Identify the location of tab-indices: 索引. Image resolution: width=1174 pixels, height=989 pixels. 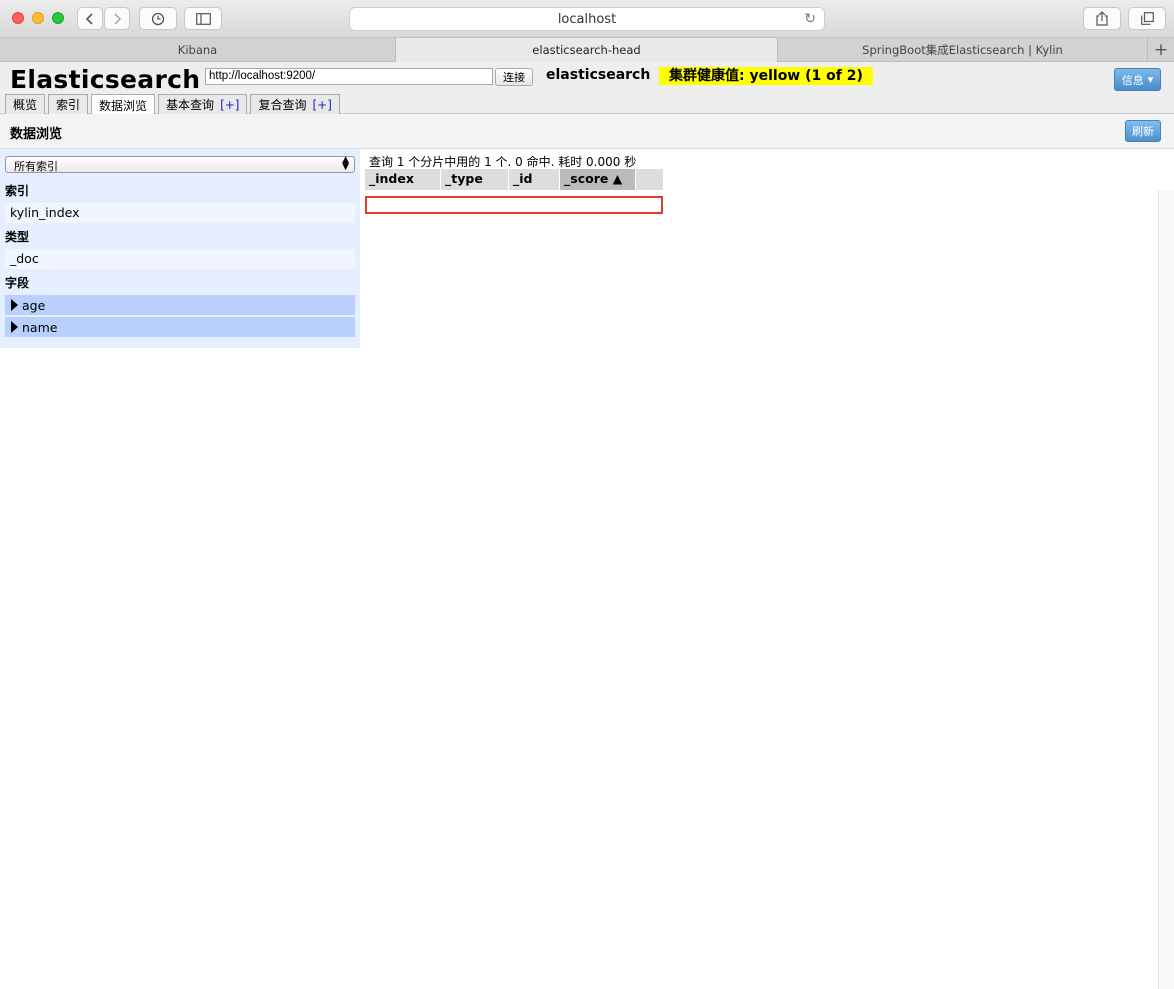
(68, 104).